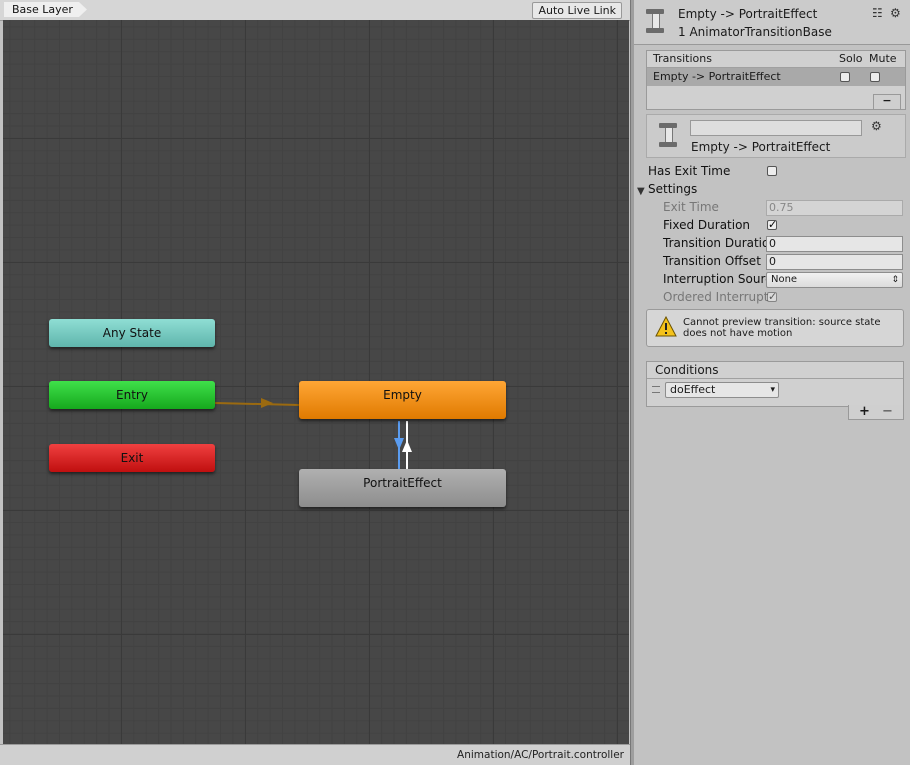 This screenshot has width=910, height=765. What do you see at coordinates (748, 14) in the screenshot?
I see `inspector-title: Empty -> PortraitEffect` at bounding box center [748, 14].